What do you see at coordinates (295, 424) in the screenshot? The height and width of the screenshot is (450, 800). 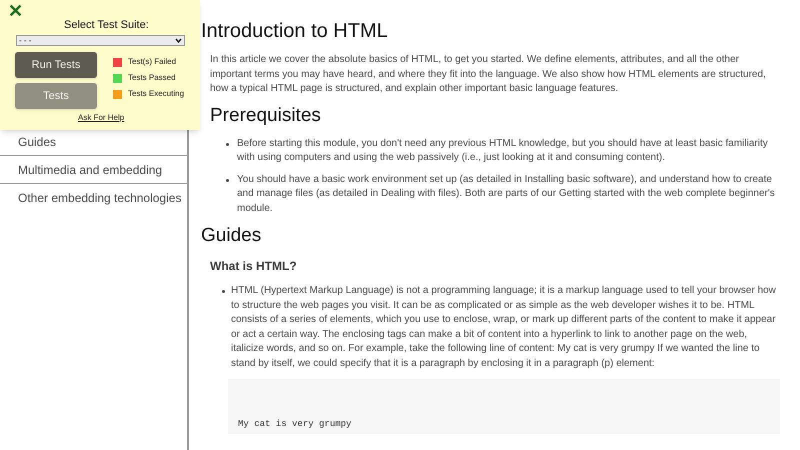 I see `code-text: My cat is very grumpy` at bounding box center [295, 424].